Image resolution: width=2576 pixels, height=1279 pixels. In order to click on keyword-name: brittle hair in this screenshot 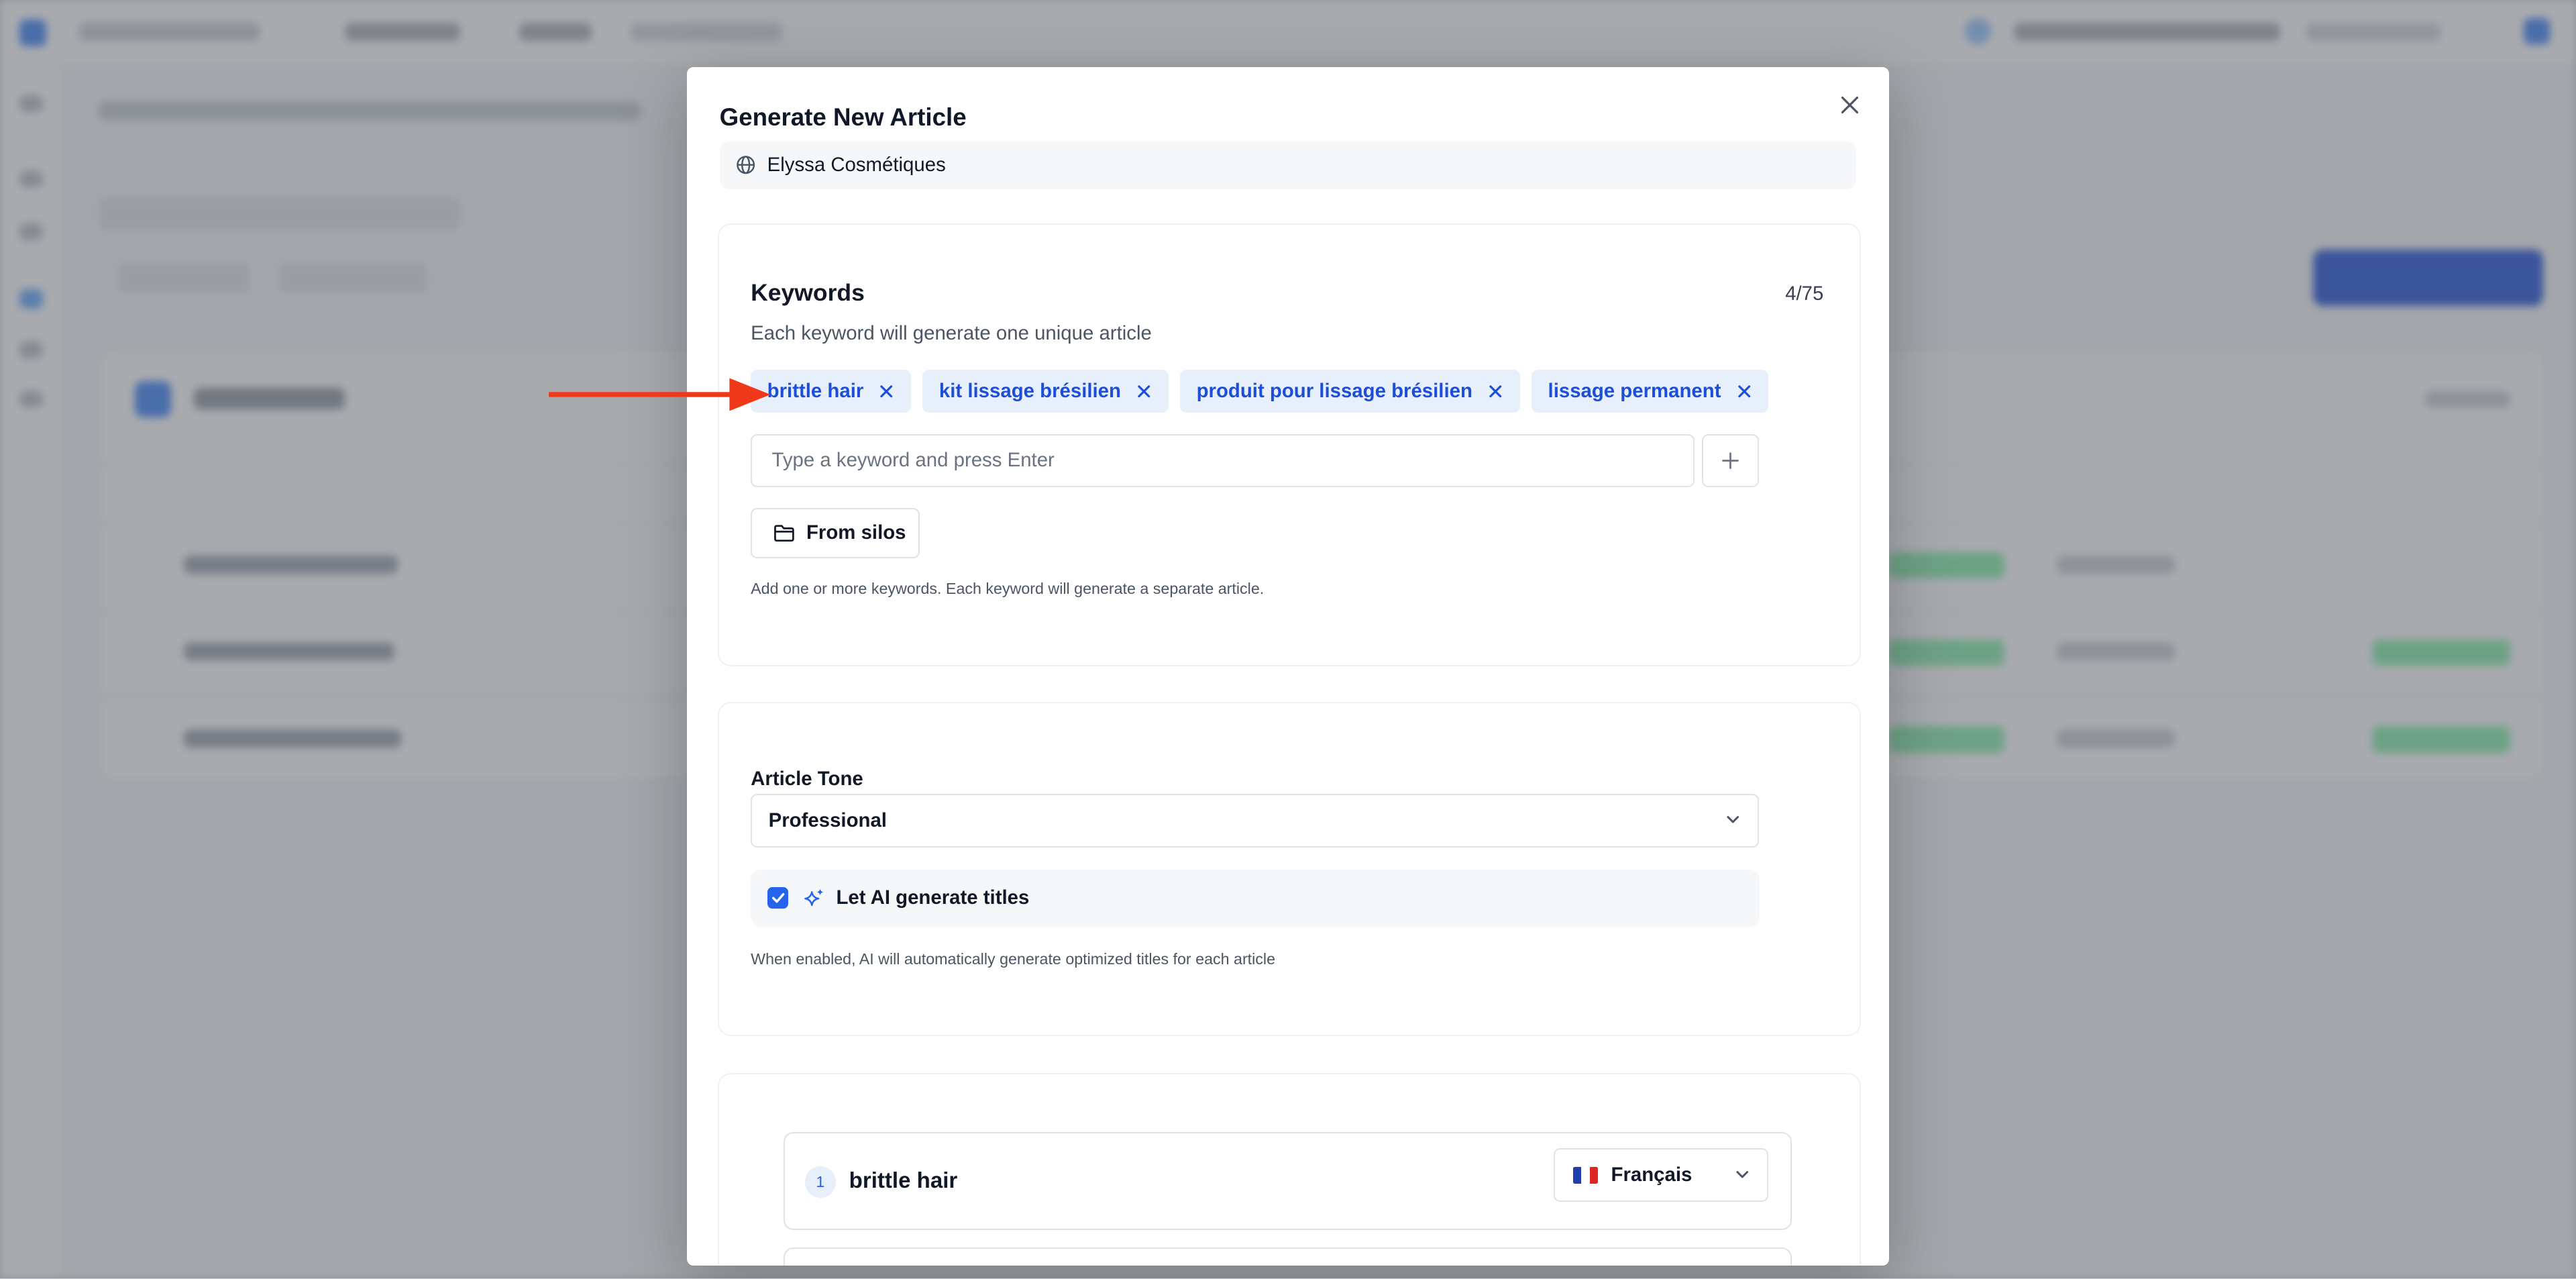, I will do `click(903, 1180)`.